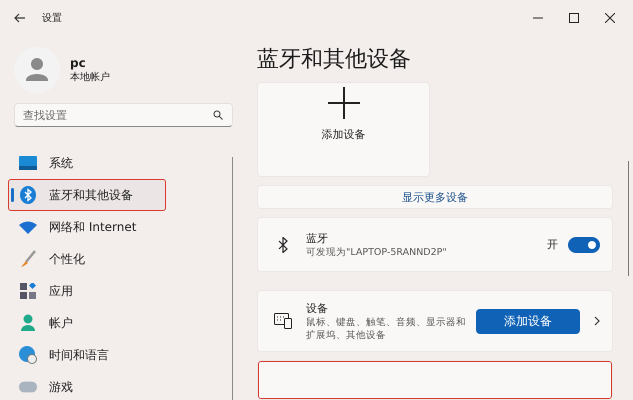 This screenshot has width=633, height=400. I want to click on sidebar-item: 系统, so click(123, 163).